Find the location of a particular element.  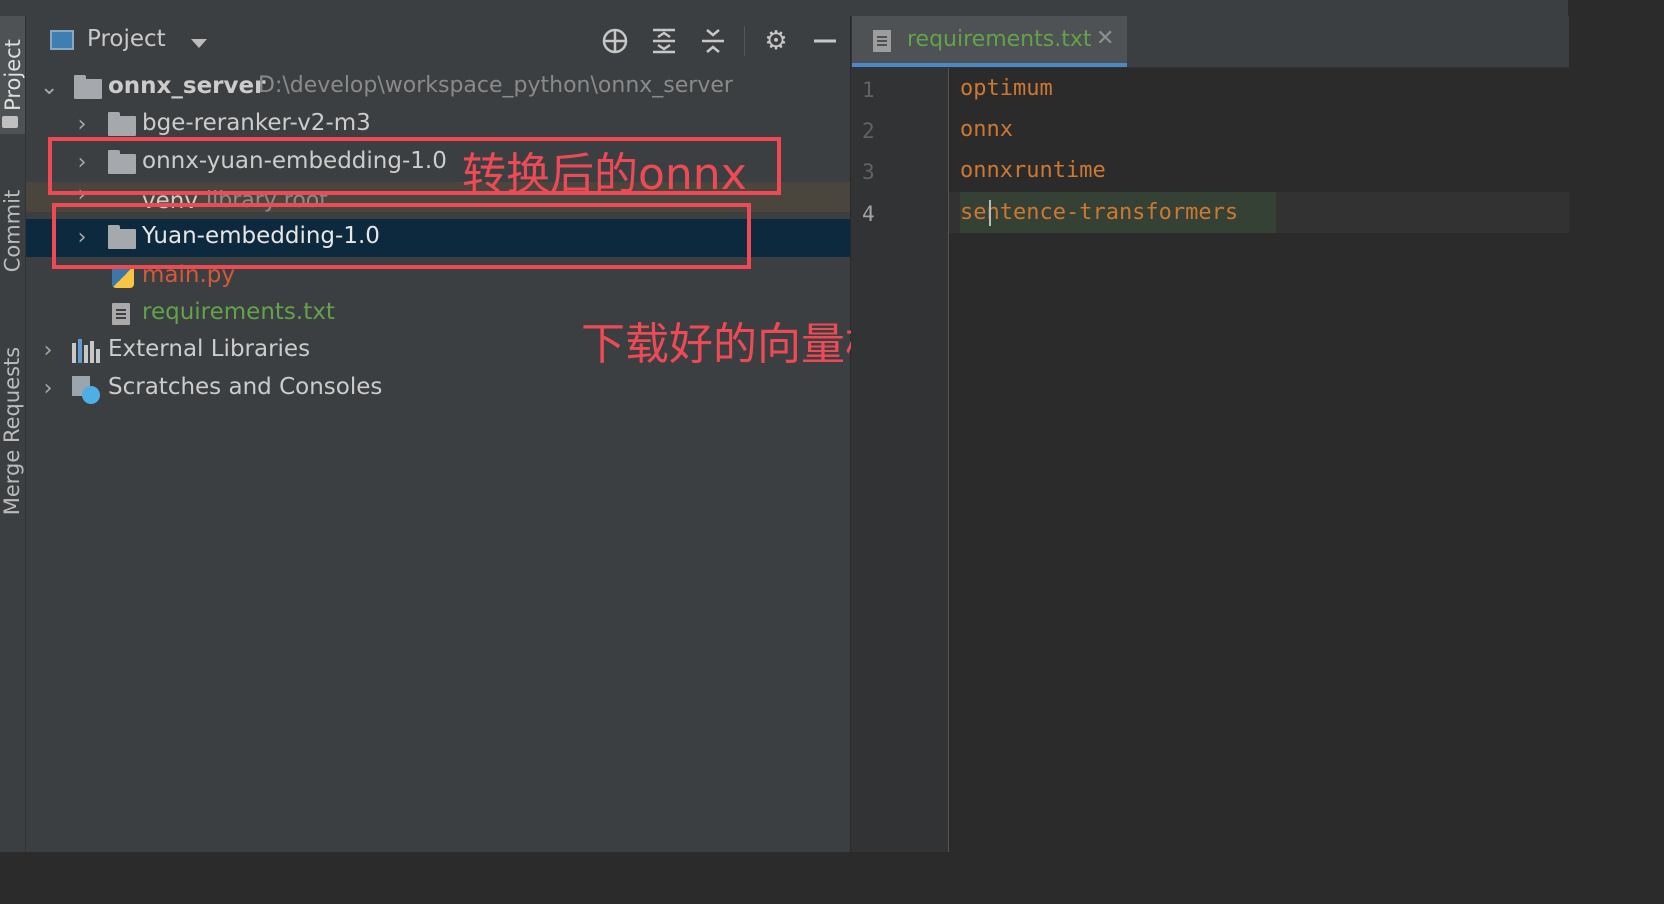

sidebar-tab-commit: Commit is located at coordinates (12, 231).